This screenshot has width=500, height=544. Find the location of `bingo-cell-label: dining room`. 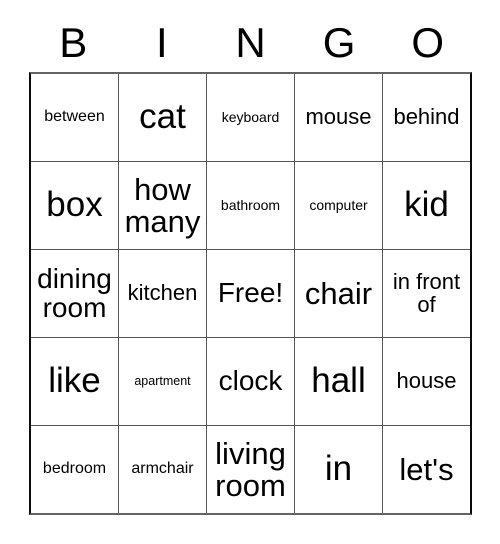

bingo-cell-label: dining room is located at coordinates (74, 292).